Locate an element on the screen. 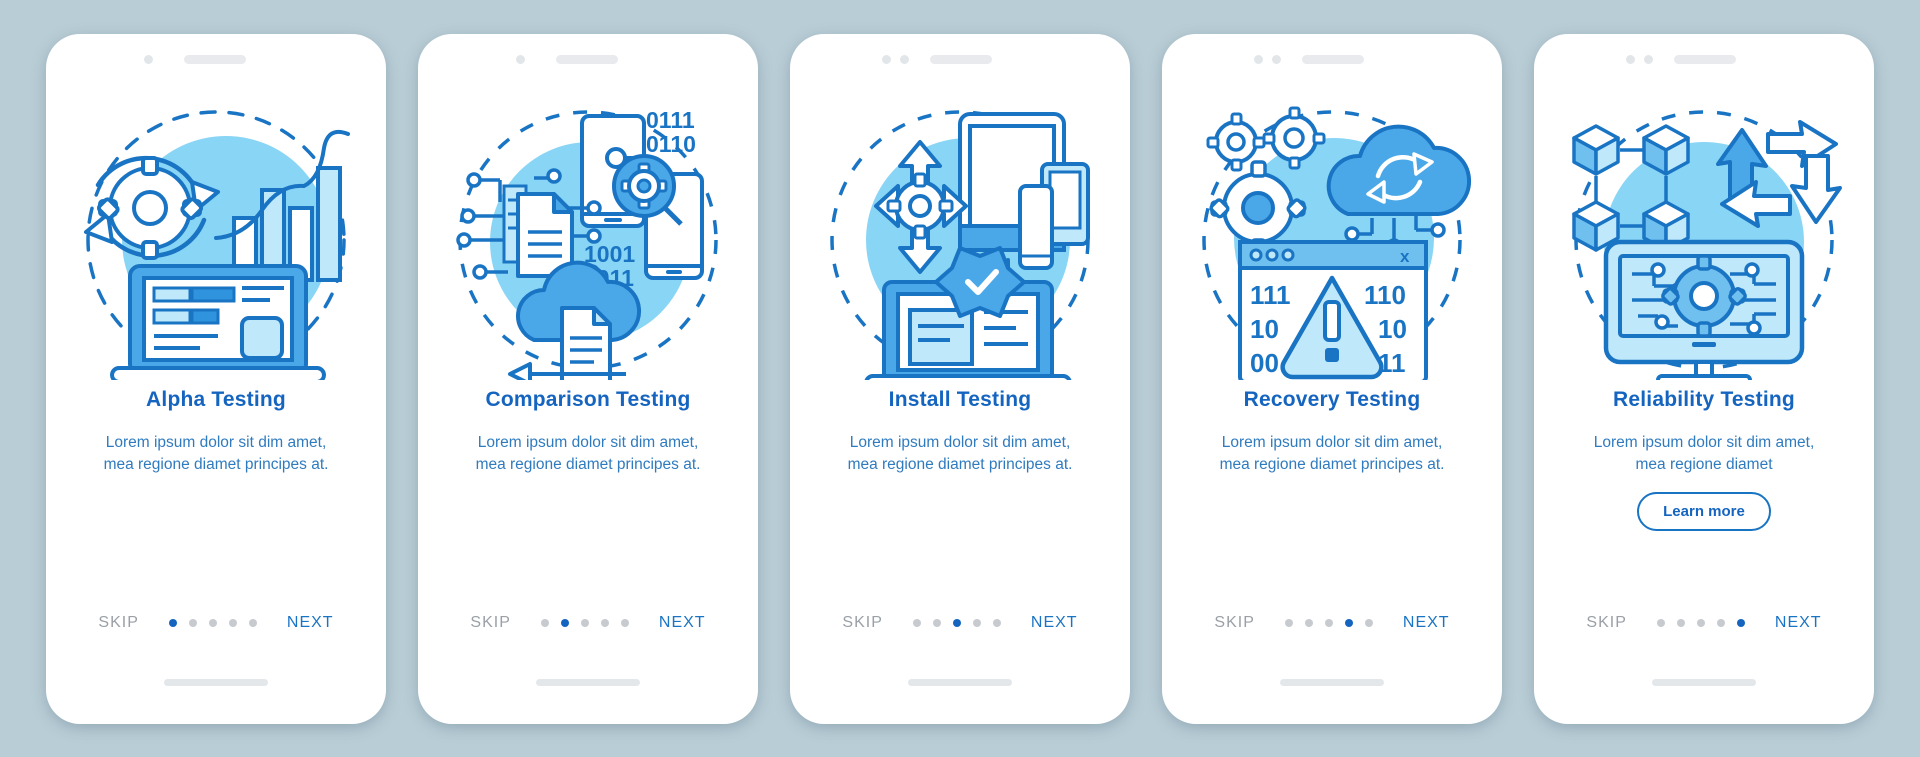 Image resolution: width=1920 pixels, height=757 pixels. binary-left-line1: 111 is located at coordinates (1270, 295).